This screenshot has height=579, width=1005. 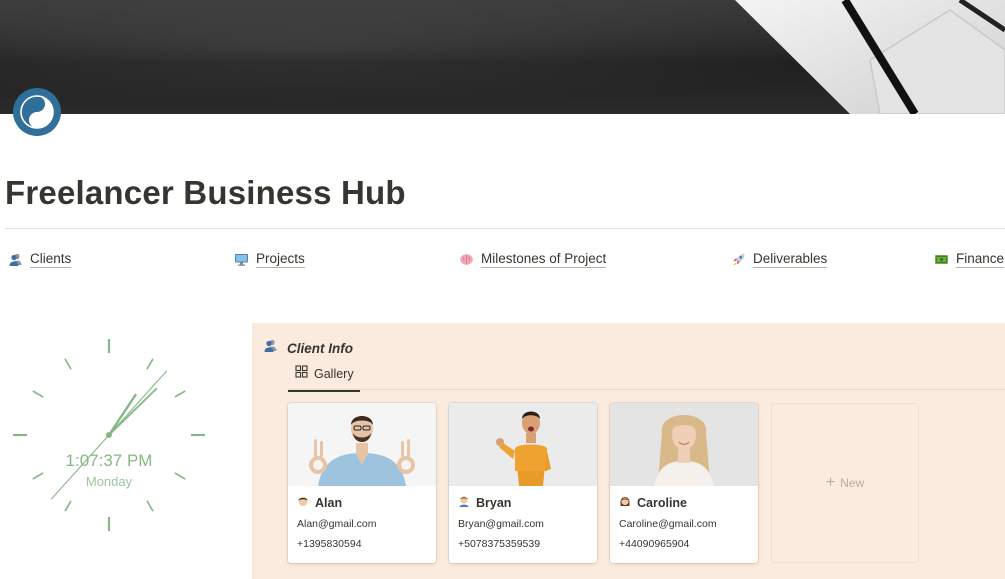 I want to click on database-title: Client Info, so click(x=308, y=348).